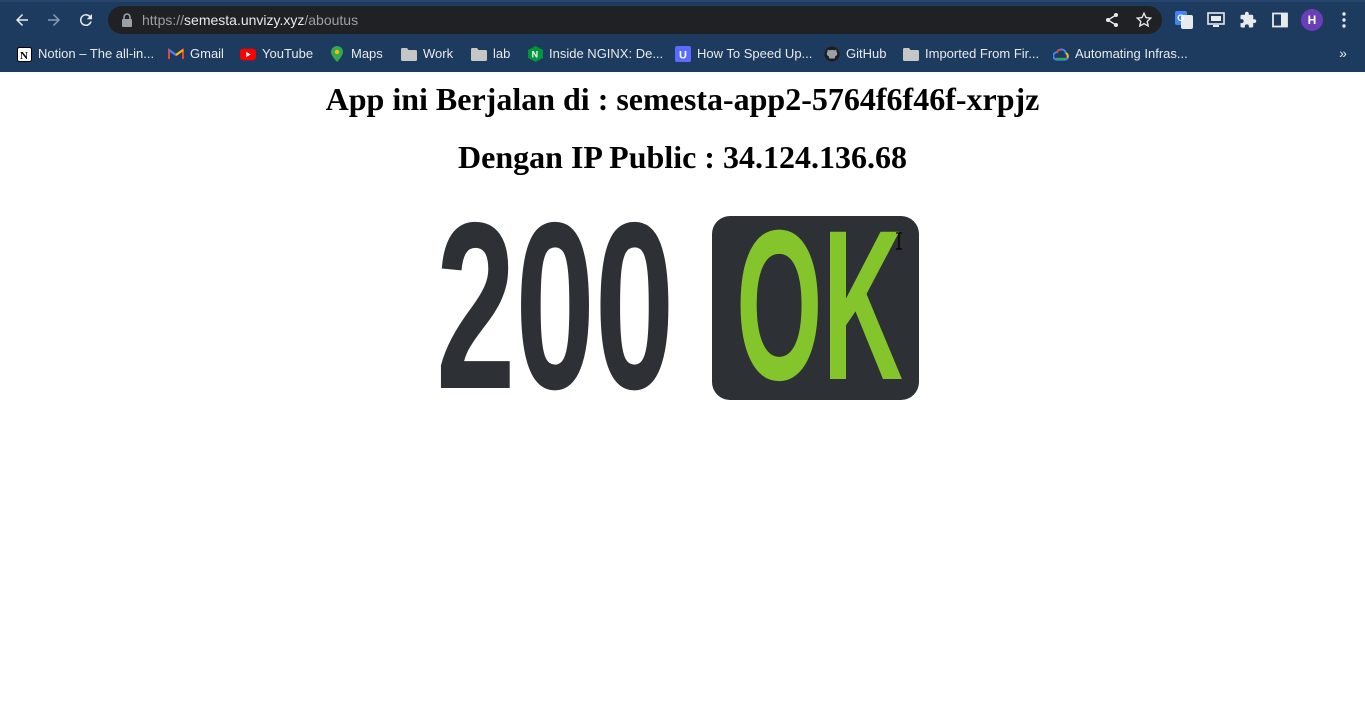 Image resolution: width=1365 pixels, height=705 pixels. I want to click on u-icon: U, so click(683, 54).